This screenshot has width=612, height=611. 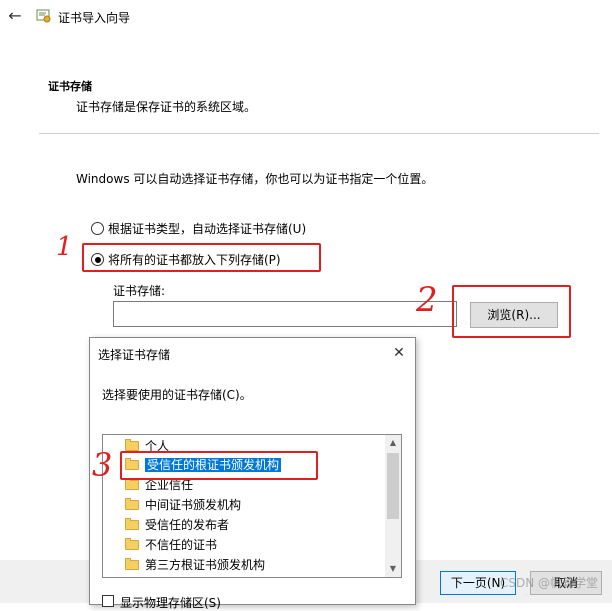 I want to click on tree-item-third-party-root: 第三方根证书颁发机构, so click(x=195, y=565).